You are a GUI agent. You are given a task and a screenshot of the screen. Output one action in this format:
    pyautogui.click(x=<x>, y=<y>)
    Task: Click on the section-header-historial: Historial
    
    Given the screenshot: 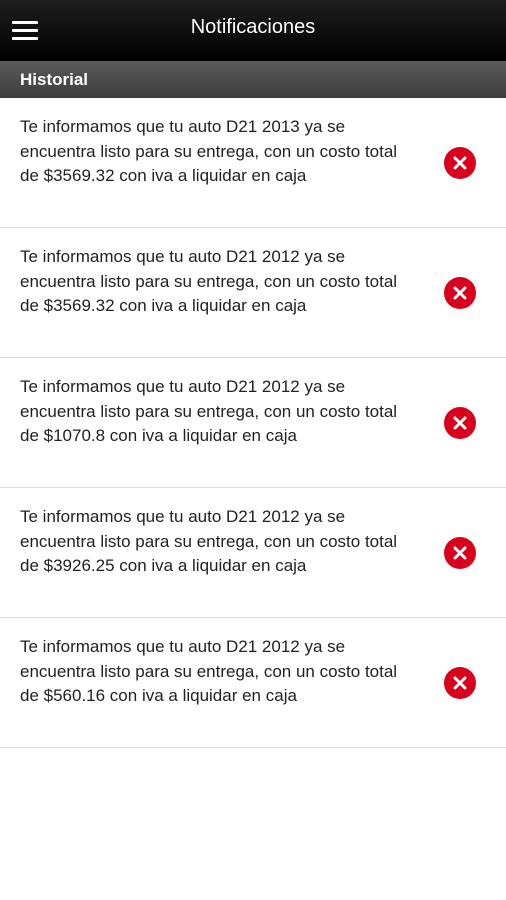 What is the action you would take?
    pyautogui.click(x=253, y=79)
    